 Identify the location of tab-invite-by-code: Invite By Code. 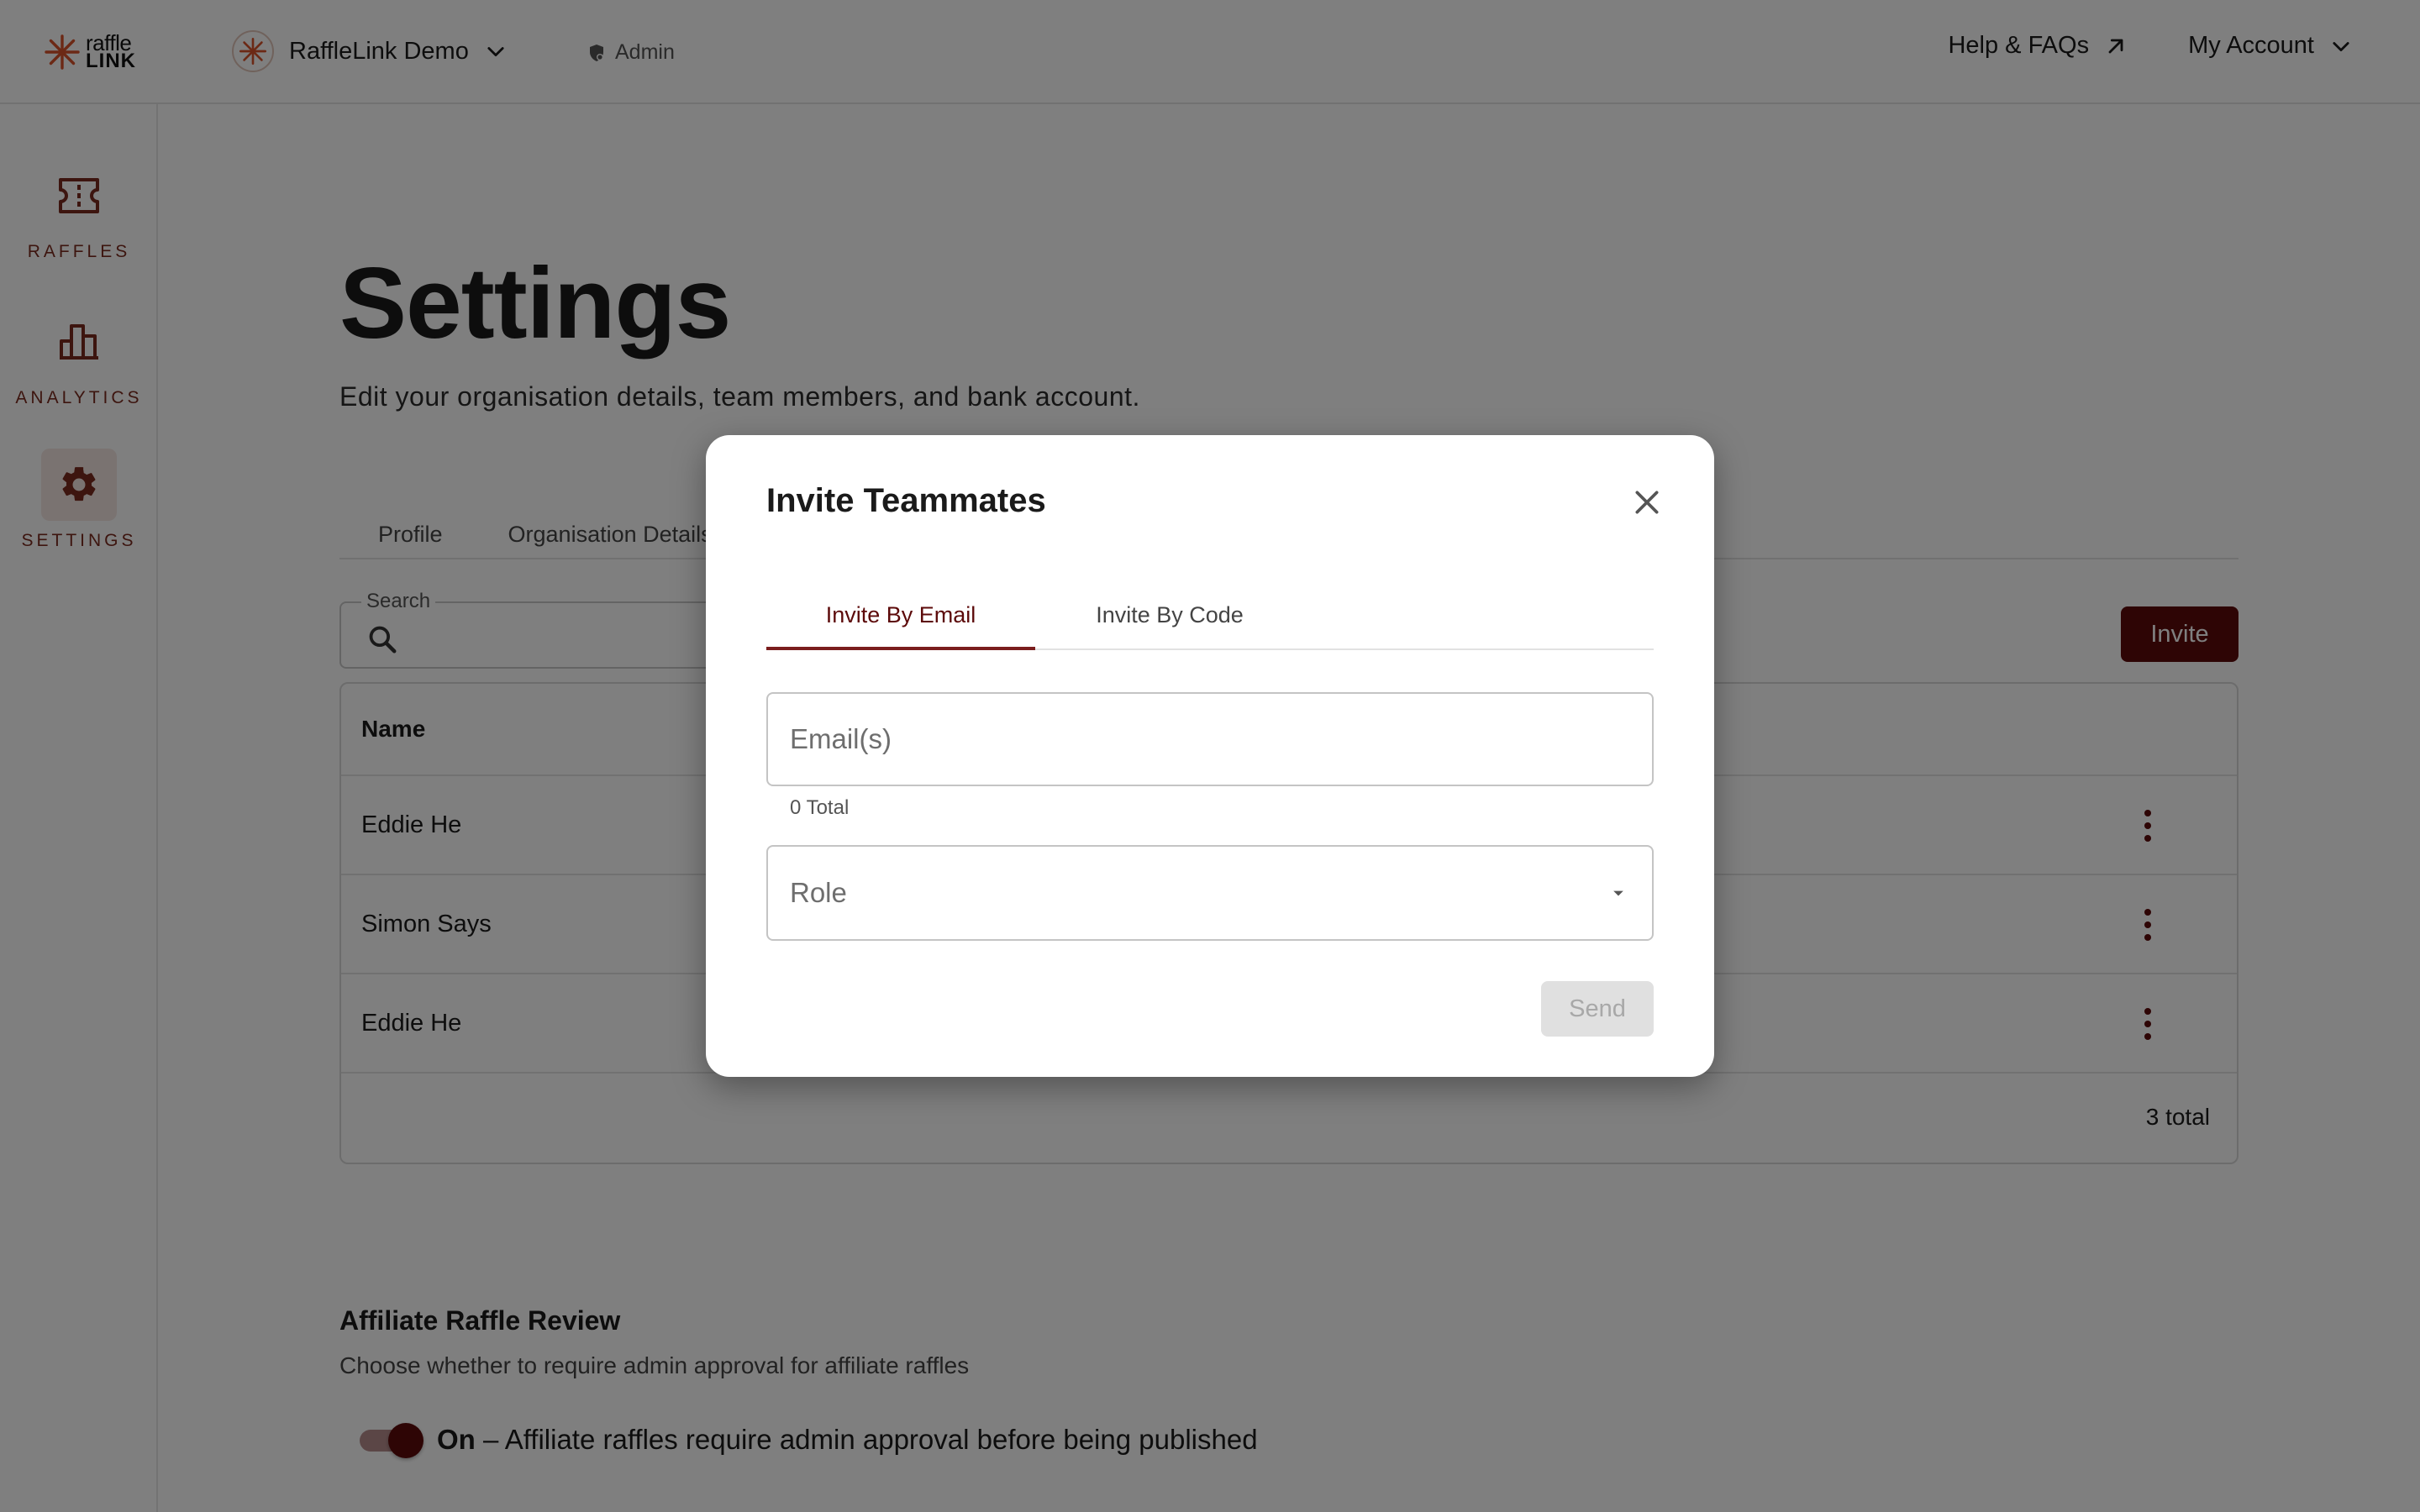
(1169, 615).